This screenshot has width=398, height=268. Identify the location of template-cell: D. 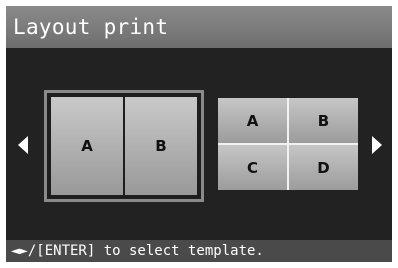
(323, 167).